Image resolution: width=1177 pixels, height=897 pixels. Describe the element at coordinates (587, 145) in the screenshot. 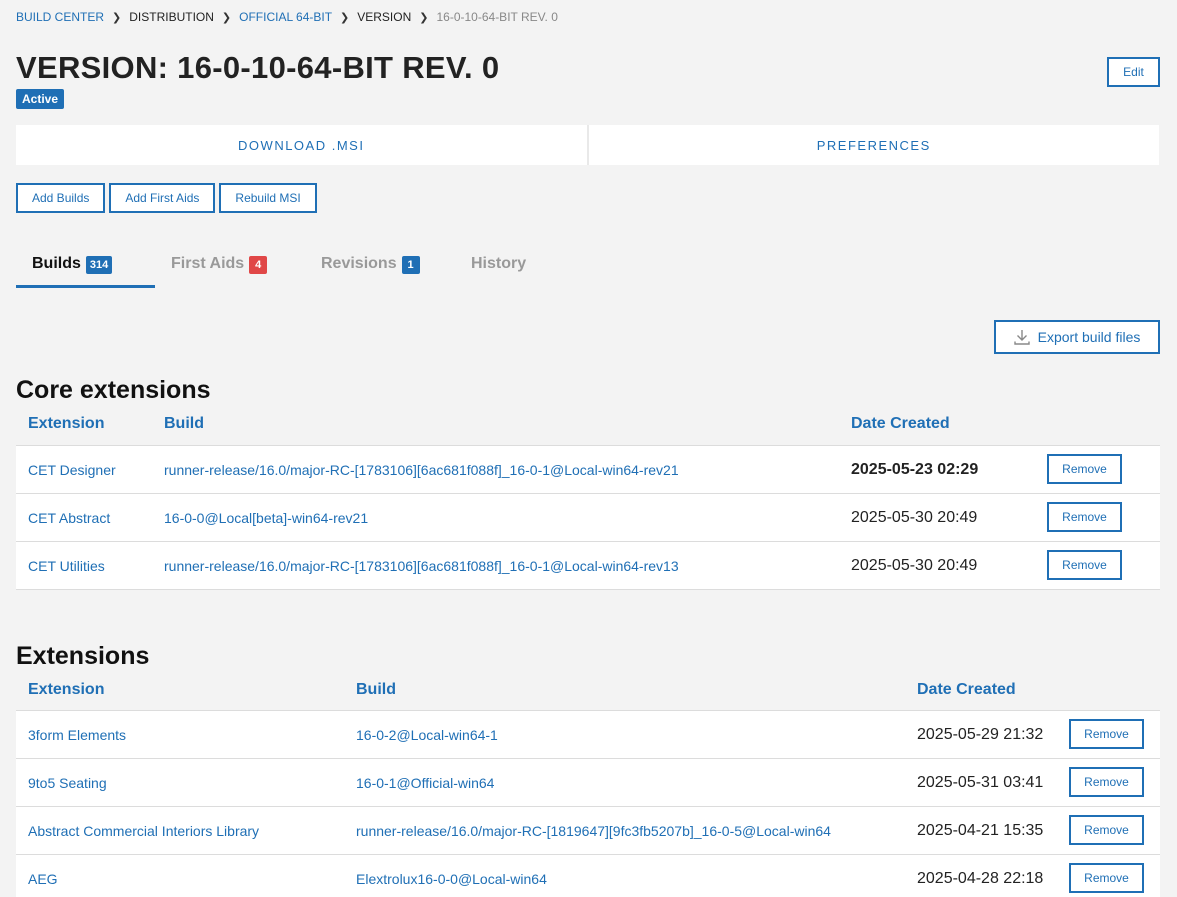

I see `action-bar: DOWNLOAD .MSI PREFERENCES` at that location.